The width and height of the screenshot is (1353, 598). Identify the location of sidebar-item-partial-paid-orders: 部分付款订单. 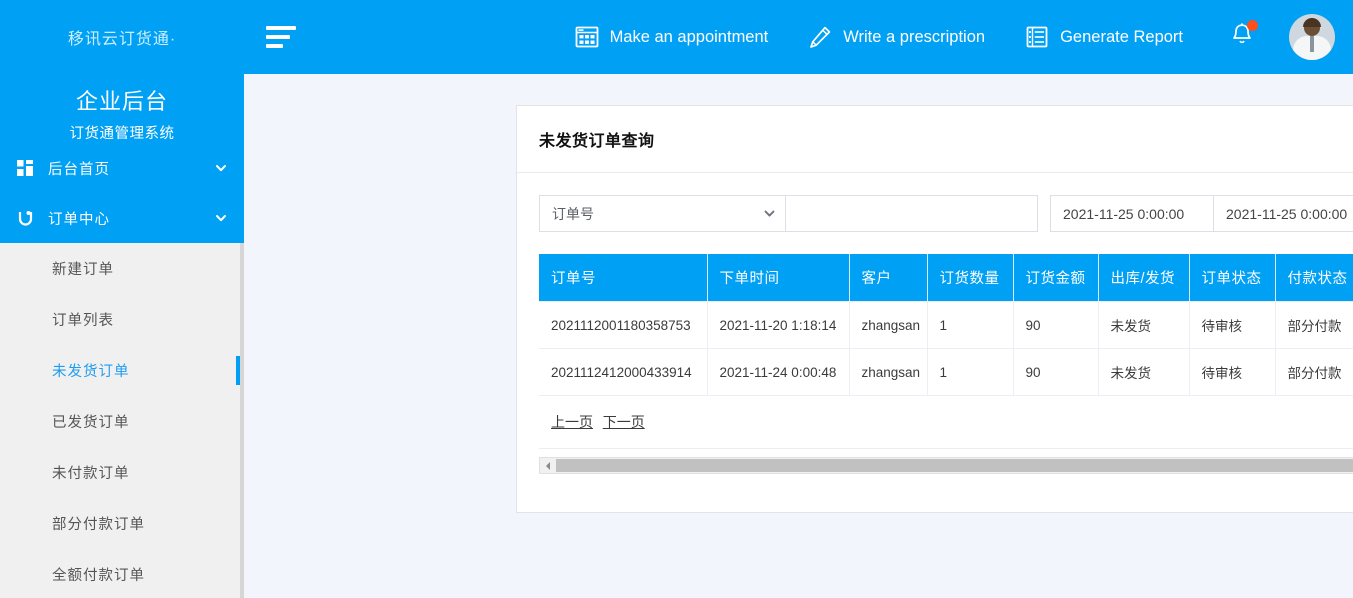
(122, 523).